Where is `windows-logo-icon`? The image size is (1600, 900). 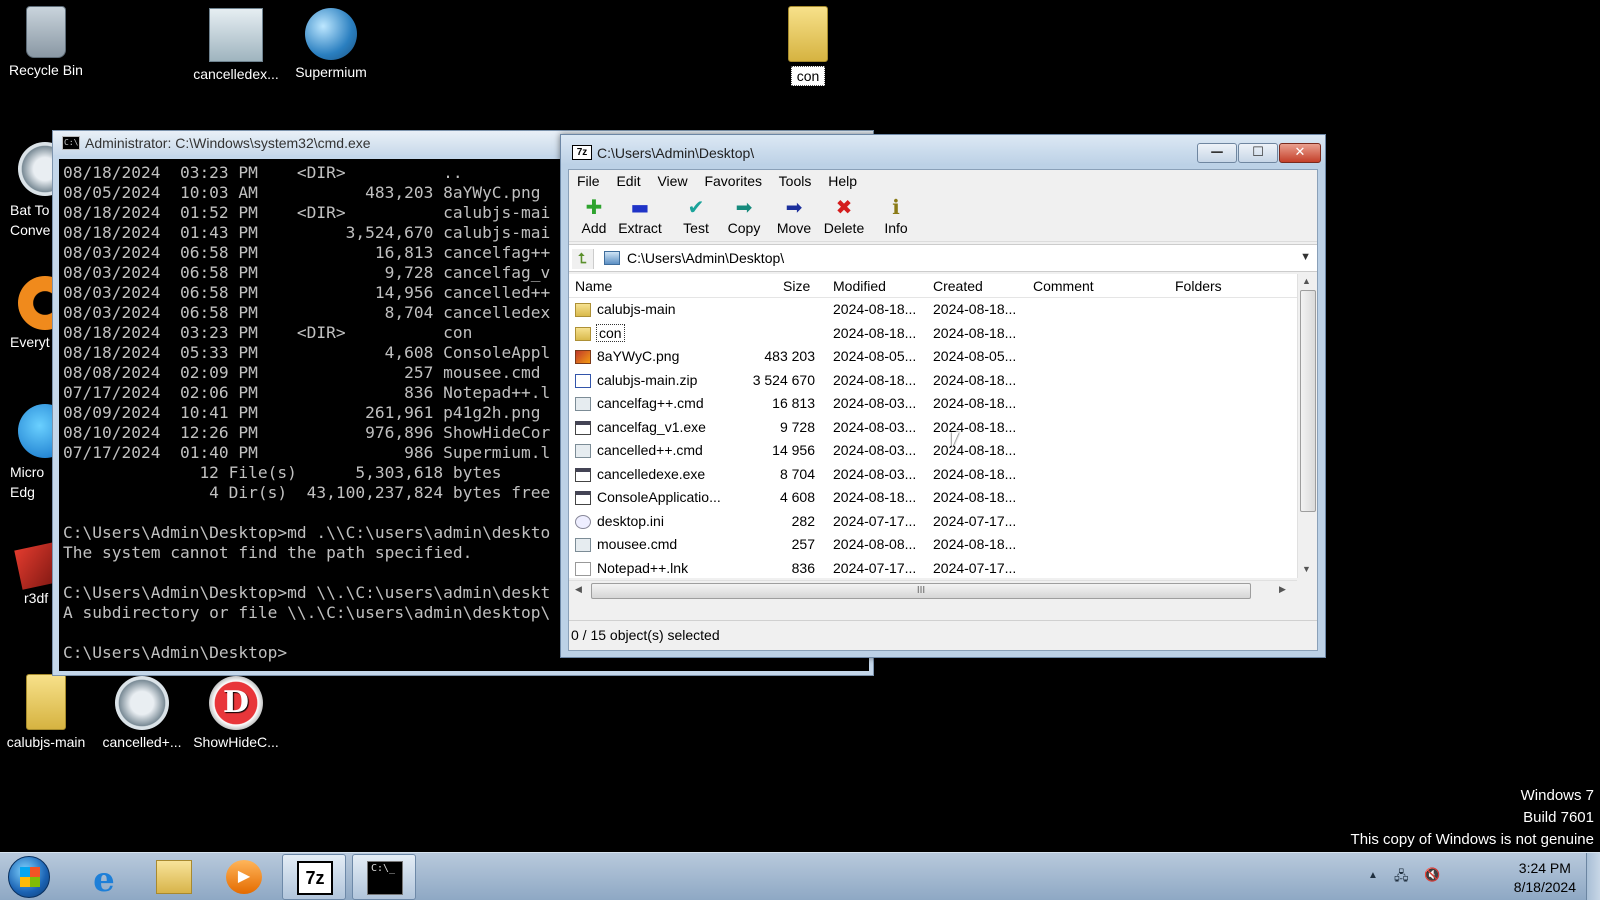 windows-logo-icon is located at coordinates (30, 877).